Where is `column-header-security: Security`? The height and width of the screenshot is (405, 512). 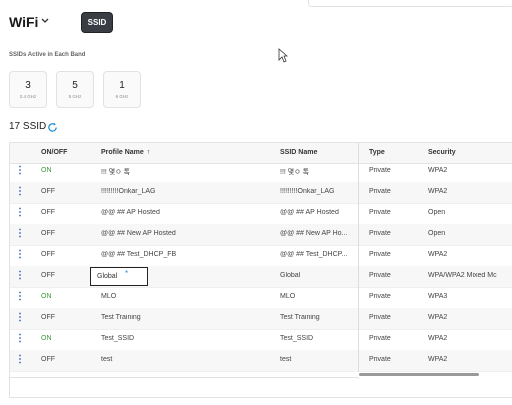 column-header-security: Security is located at coordinates (442, 152).